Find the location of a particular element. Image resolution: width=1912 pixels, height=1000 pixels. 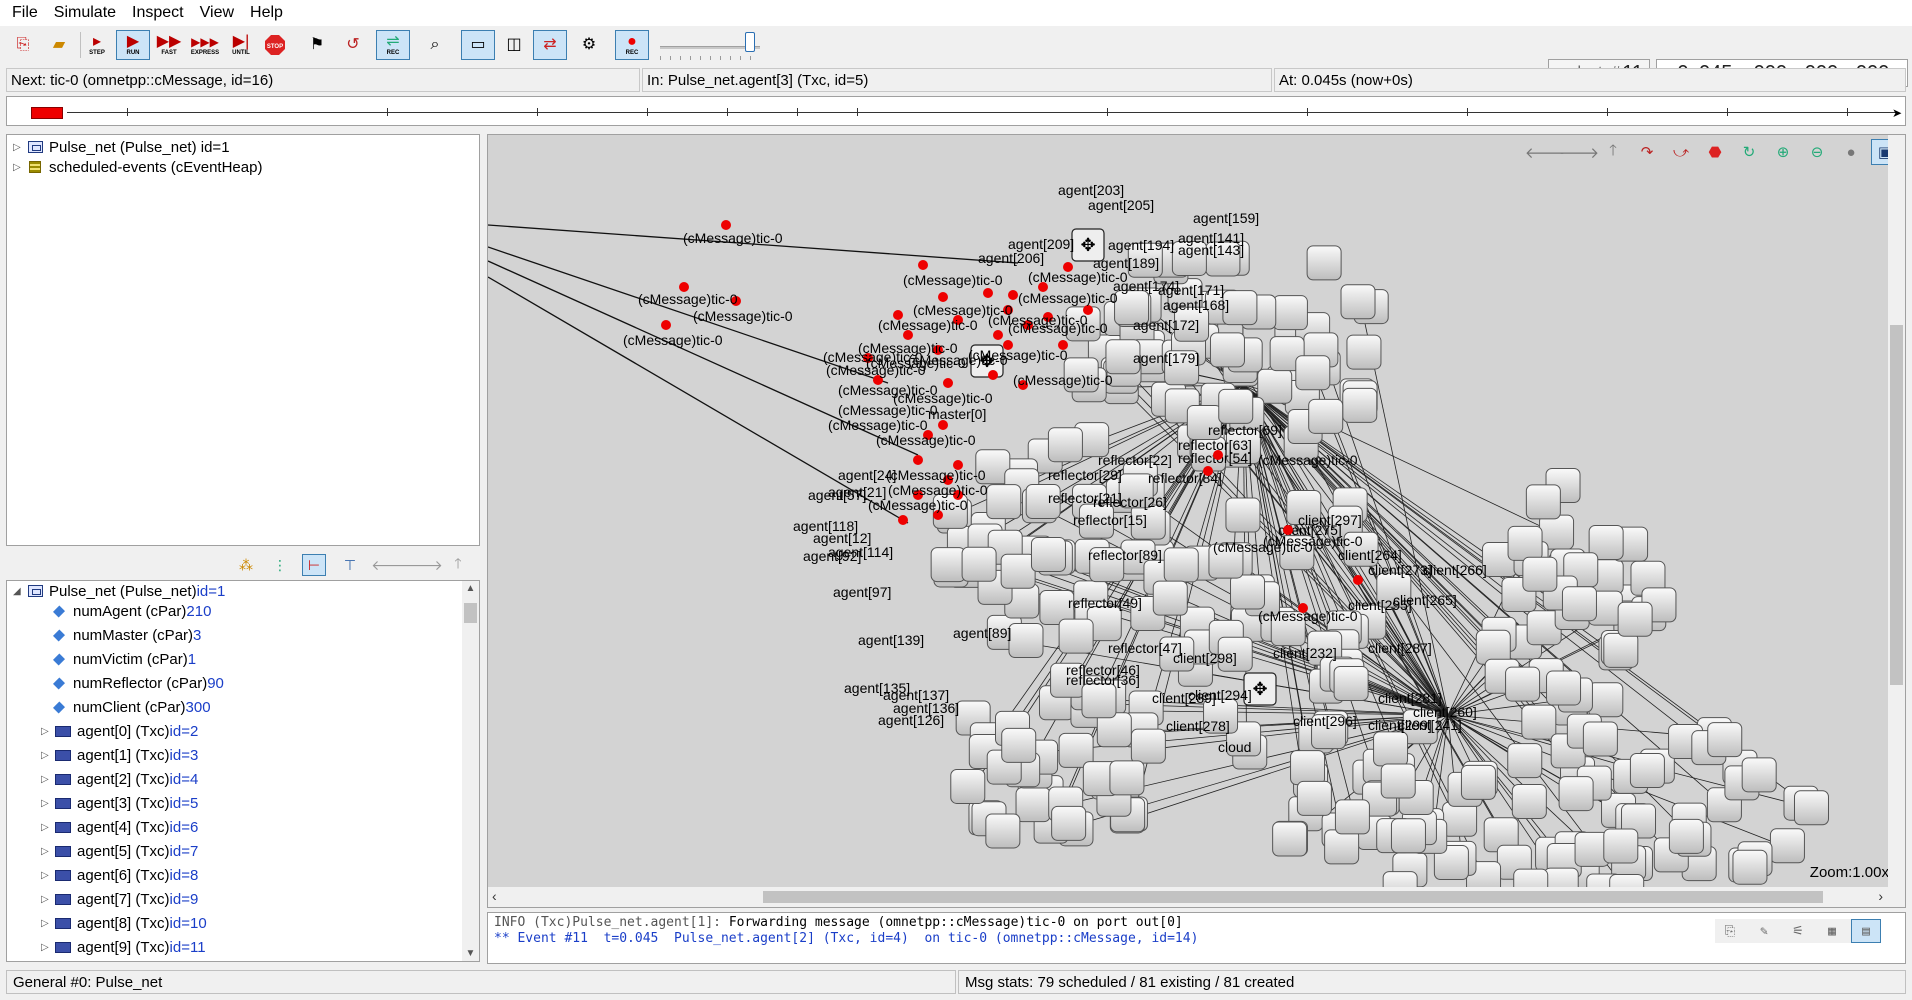

forward-button: 🡒 is located at coordinates (424, 565).